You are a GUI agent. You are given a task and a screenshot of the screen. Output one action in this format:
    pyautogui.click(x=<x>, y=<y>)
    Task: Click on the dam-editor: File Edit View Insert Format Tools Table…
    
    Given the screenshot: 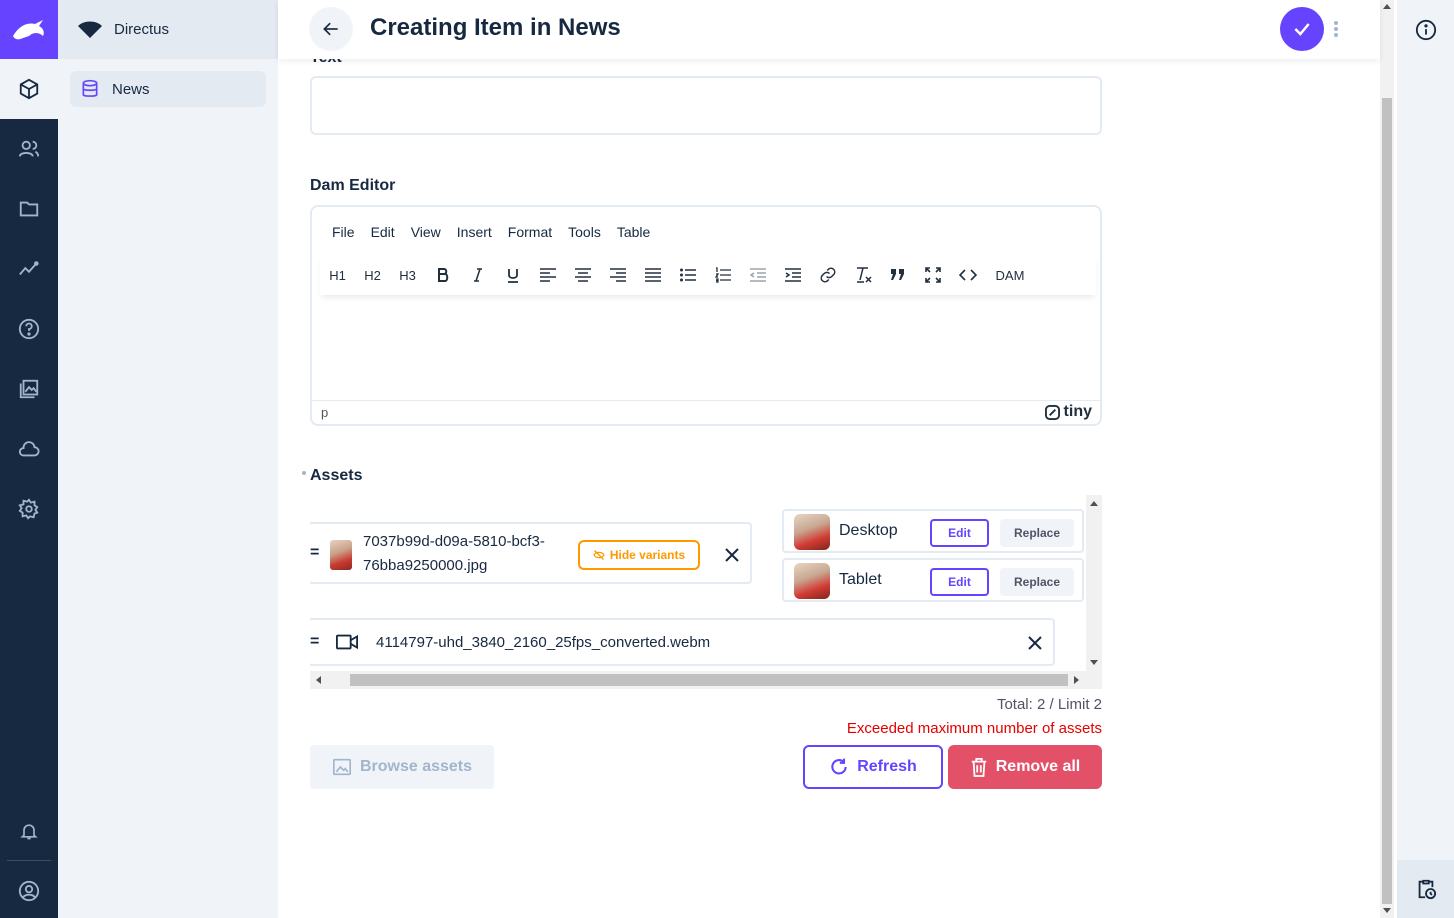 What is the action you would take?
    pyautogui.click(x=706, y=315)
    